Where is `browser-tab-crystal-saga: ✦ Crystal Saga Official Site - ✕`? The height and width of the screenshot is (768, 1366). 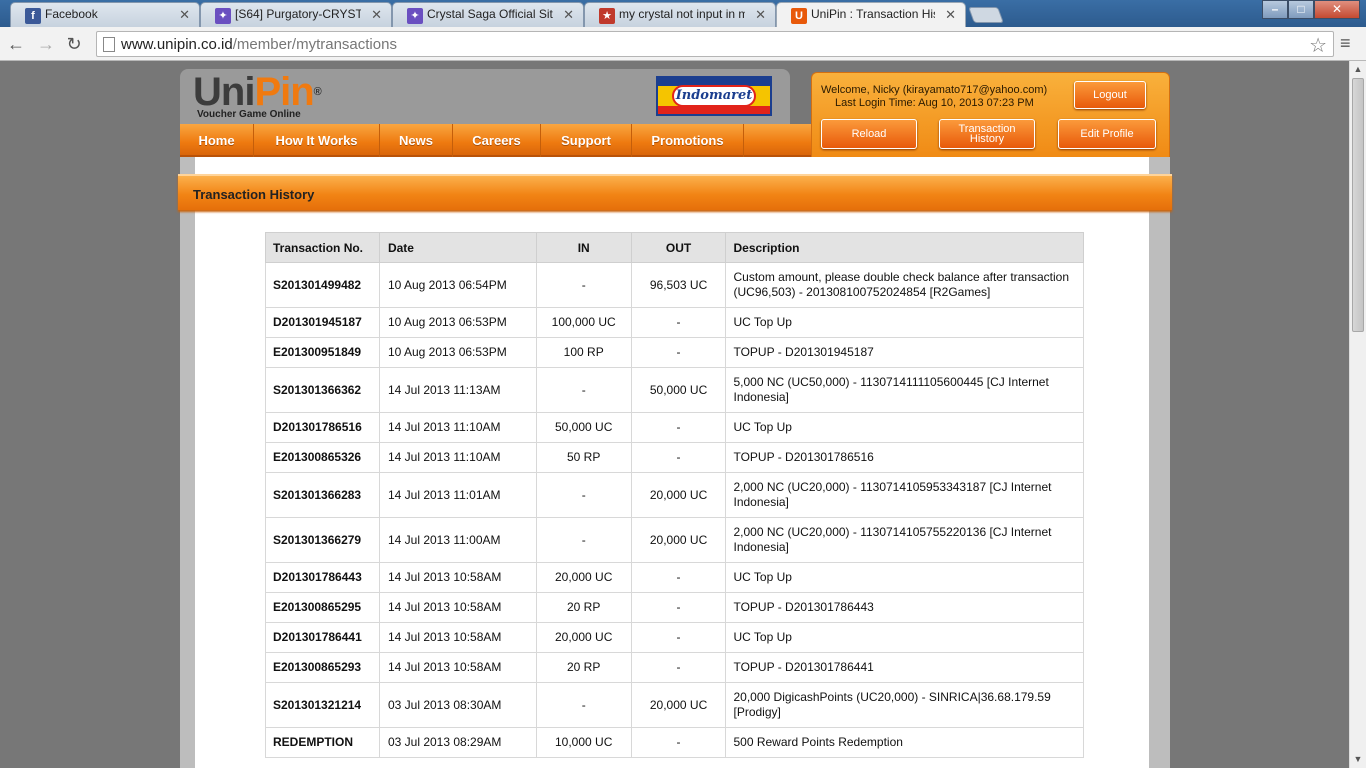 browser-tab-crystal-saga: ✦ Crystal Saga Official Site - ✕ is located at coordinates (488, 14).